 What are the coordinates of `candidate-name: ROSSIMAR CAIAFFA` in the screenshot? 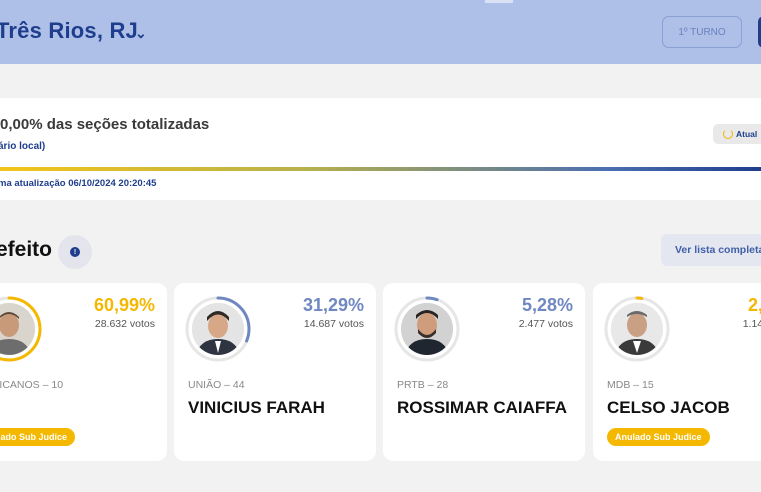 It's located at (482, 407).